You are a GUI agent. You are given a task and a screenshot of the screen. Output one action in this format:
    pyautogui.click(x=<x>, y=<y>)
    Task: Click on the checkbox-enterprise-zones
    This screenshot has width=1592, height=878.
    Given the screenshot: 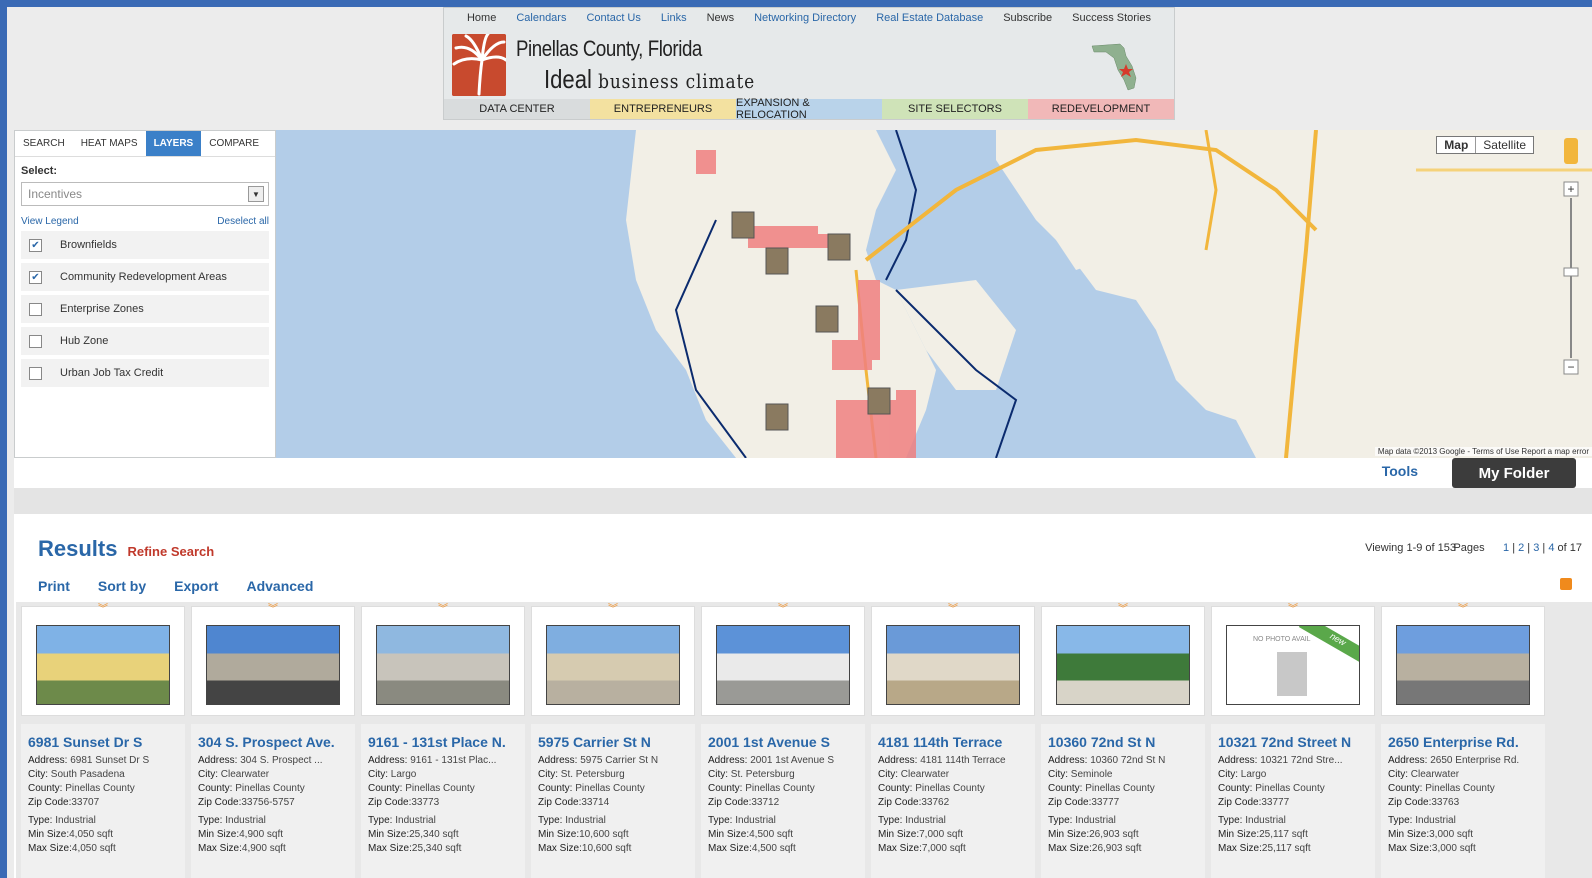 What is the action you would take?
    pyautogui.click(x=35, y=309)
    